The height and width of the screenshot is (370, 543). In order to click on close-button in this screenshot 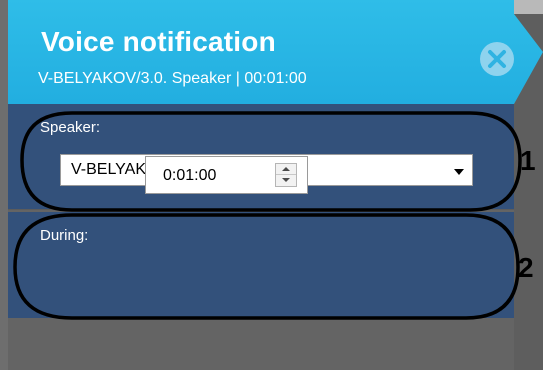, I will do `click(497, 59)`.